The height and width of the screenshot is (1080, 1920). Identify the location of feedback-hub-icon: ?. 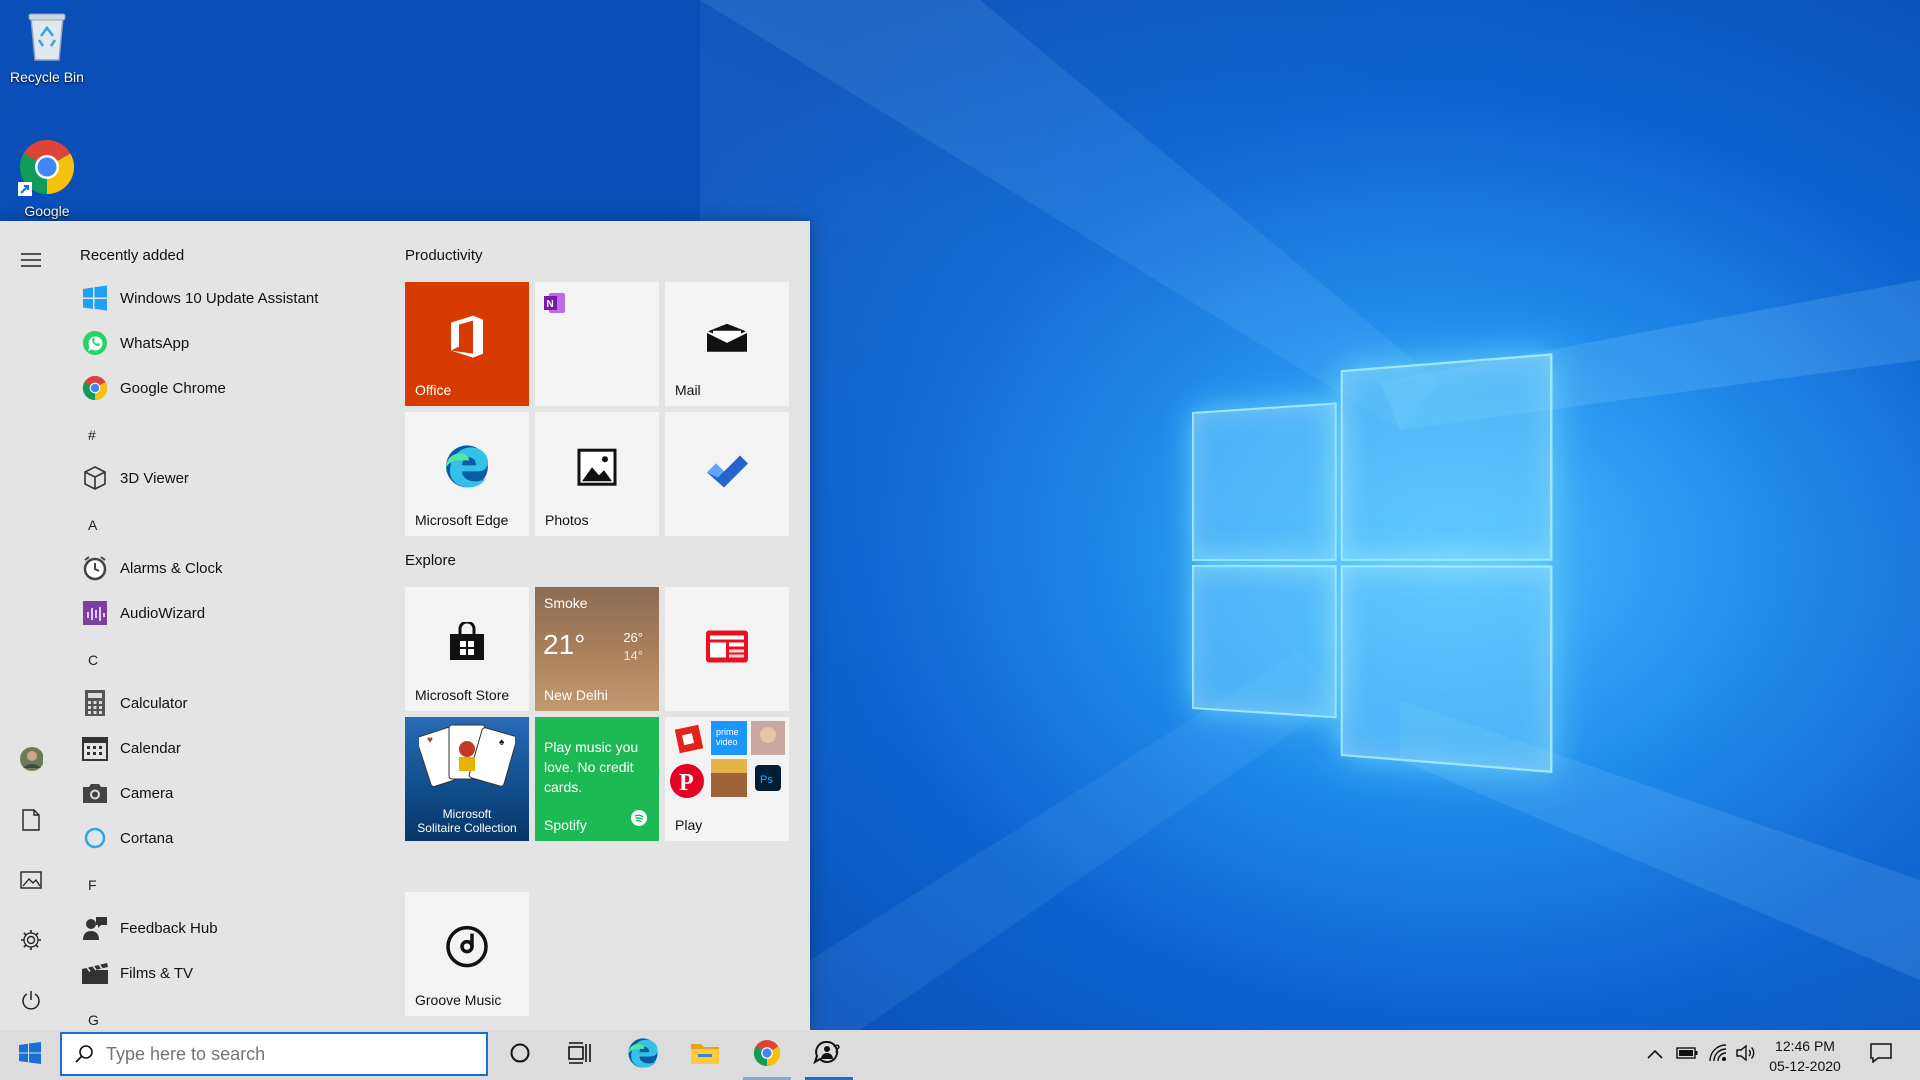
(829, 1055).